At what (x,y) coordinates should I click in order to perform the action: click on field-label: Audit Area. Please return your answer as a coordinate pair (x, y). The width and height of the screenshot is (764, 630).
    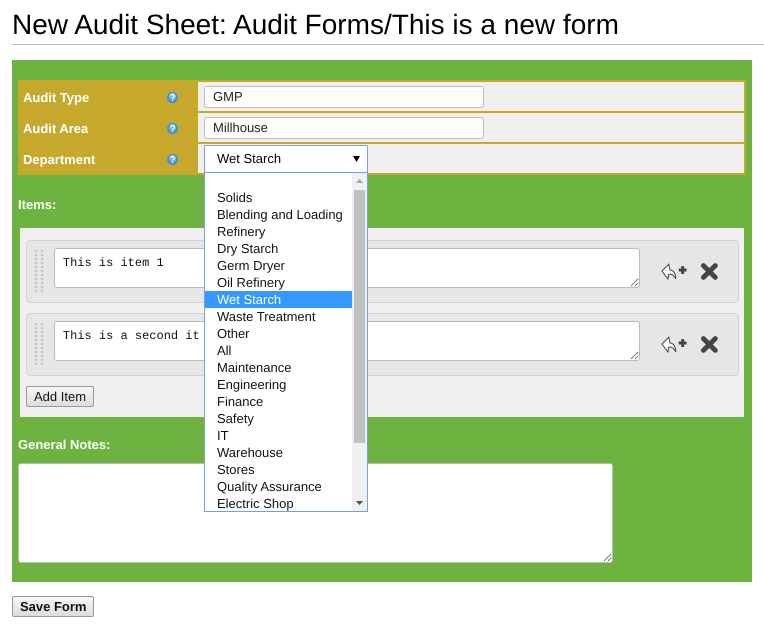
    Looking at the image, I should click on (92, 128).